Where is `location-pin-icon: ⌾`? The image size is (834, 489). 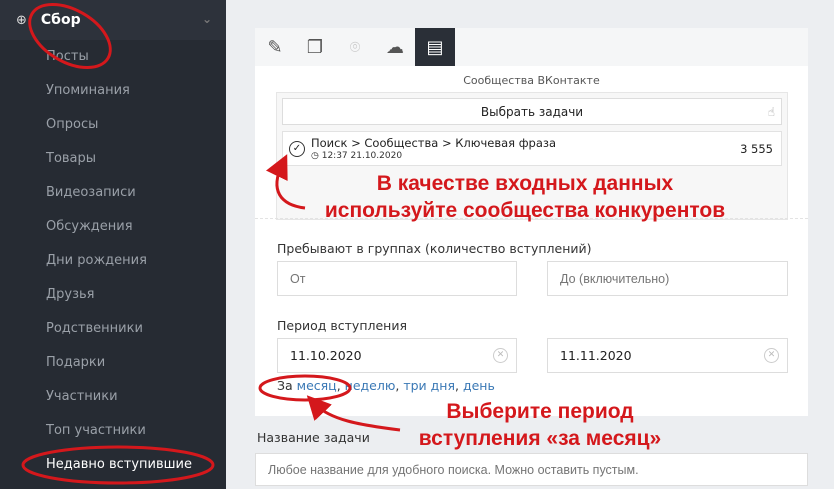 location-pin-icon: ⌾ is located at coordinates (355, 47).